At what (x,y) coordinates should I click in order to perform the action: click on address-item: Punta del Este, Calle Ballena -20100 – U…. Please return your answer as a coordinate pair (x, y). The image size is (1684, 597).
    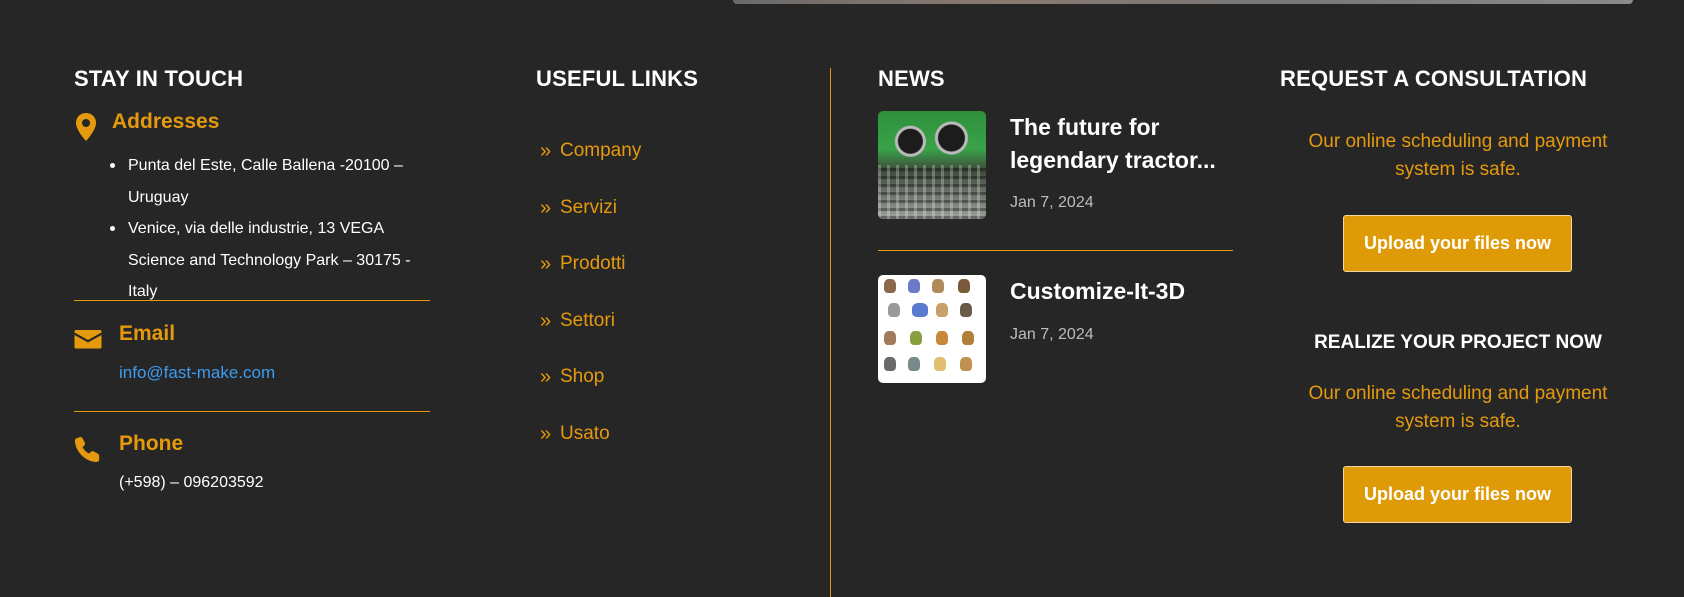
    Looking at the image, I should click on (274, 181).